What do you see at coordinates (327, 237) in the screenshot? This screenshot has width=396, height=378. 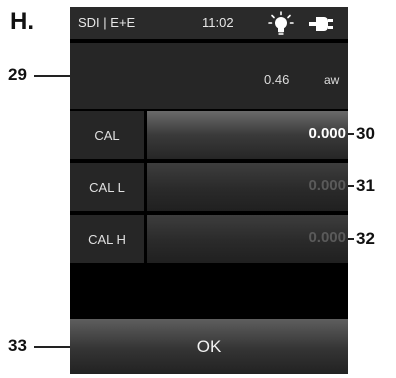 I see `cal-h-value: 0.000` at bounding box center [327, 237].